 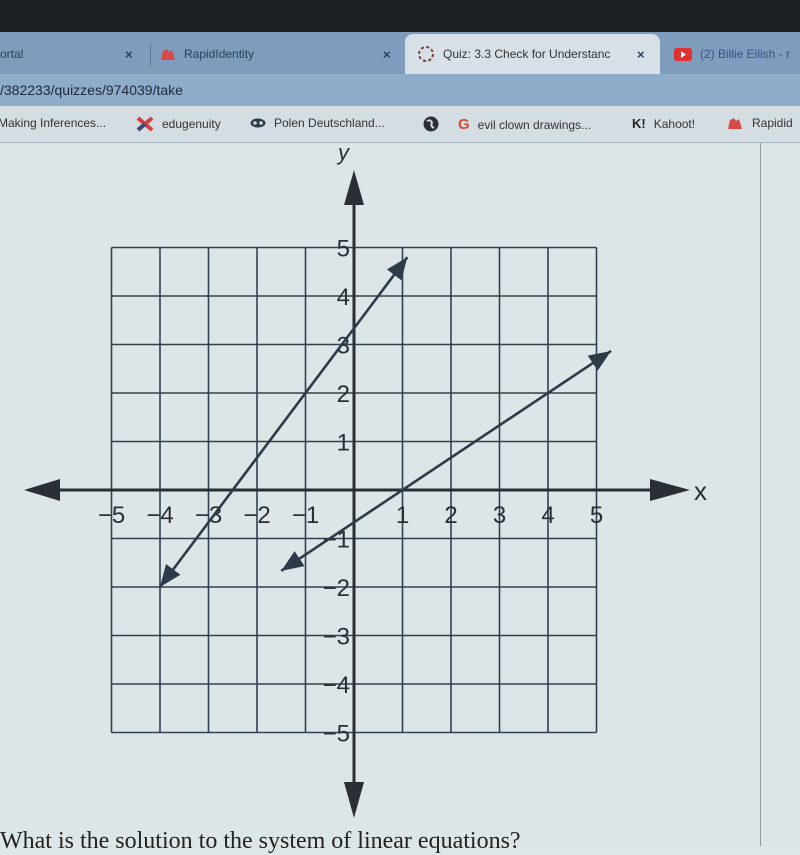 What do you see at coordinates (336, 685) in the screenshot?
I see `y-tick-label: −4` at bounding box center [336, 685].